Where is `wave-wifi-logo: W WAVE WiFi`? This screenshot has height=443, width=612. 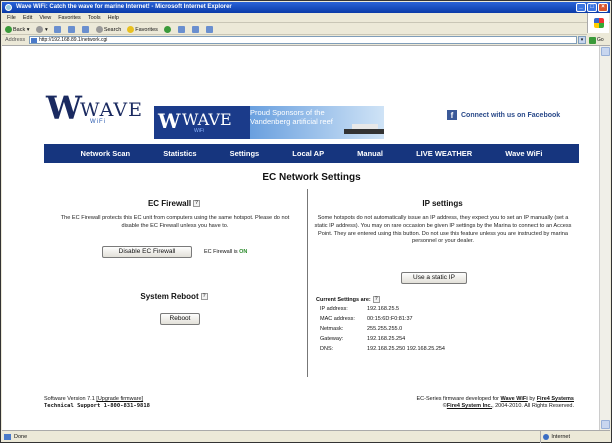 wave-wifi-logo: W WAVE WiFi is located at coordinates (94, 109).